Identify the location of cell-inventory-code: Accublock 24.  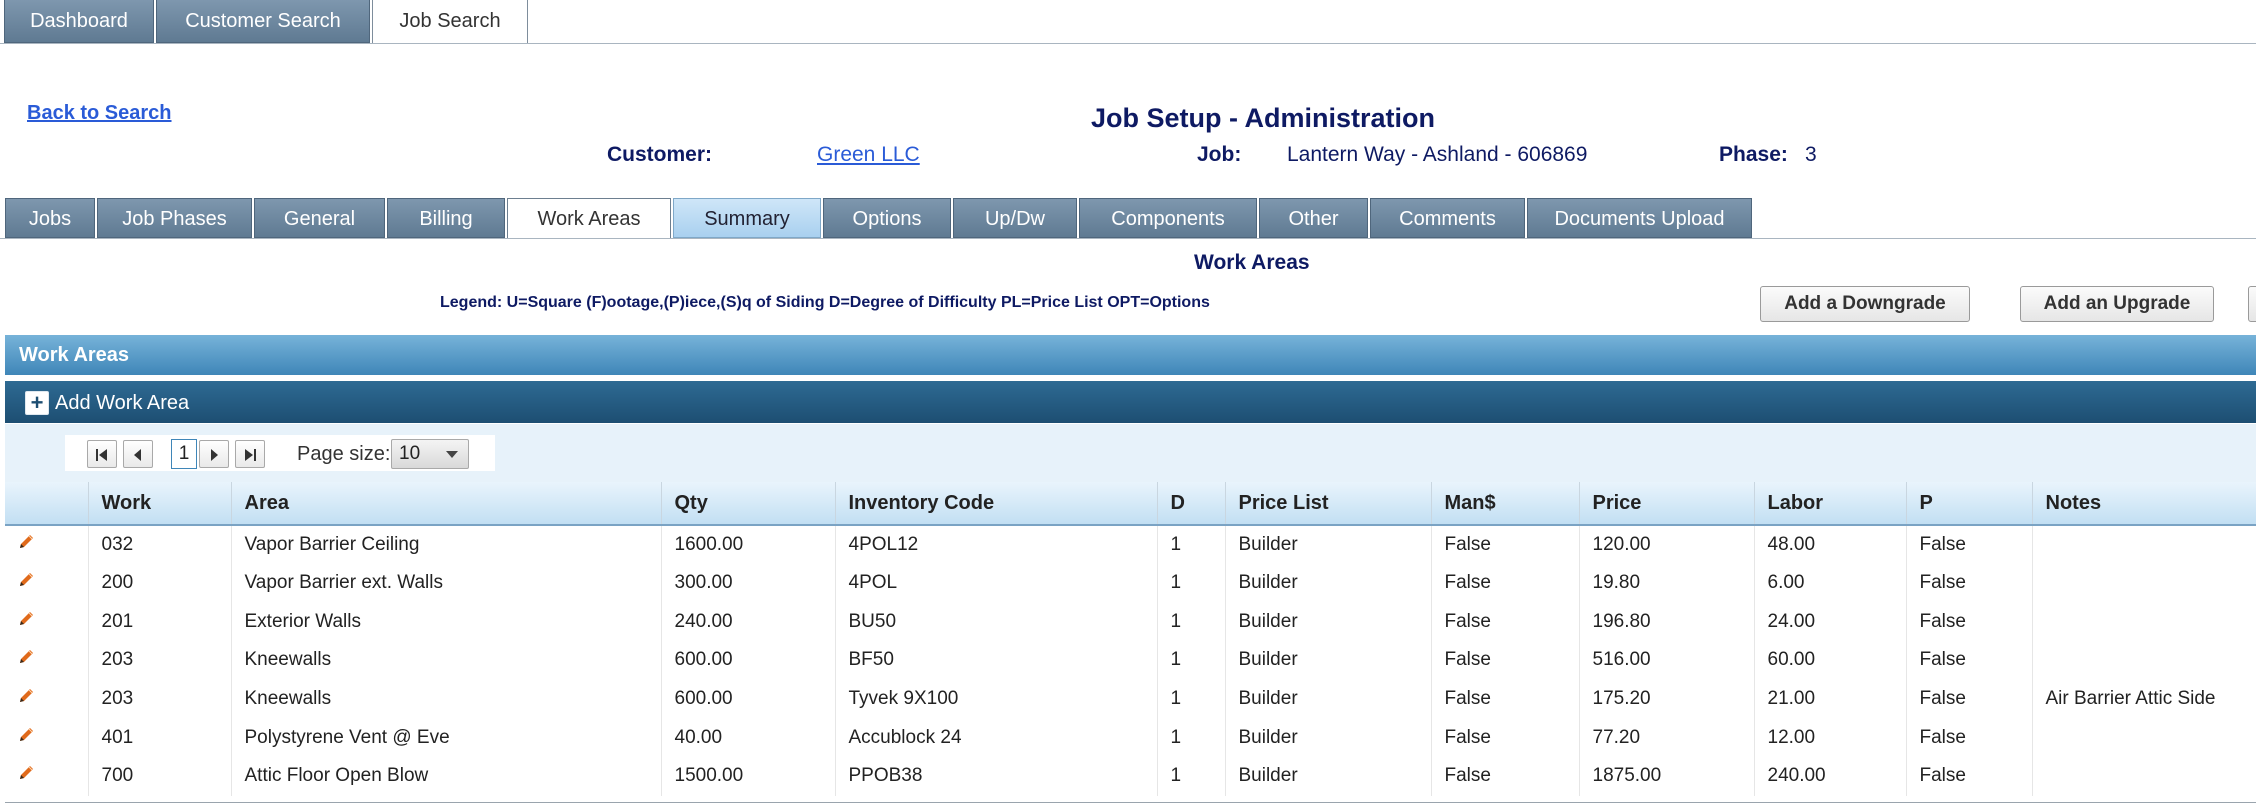
(995, 738).